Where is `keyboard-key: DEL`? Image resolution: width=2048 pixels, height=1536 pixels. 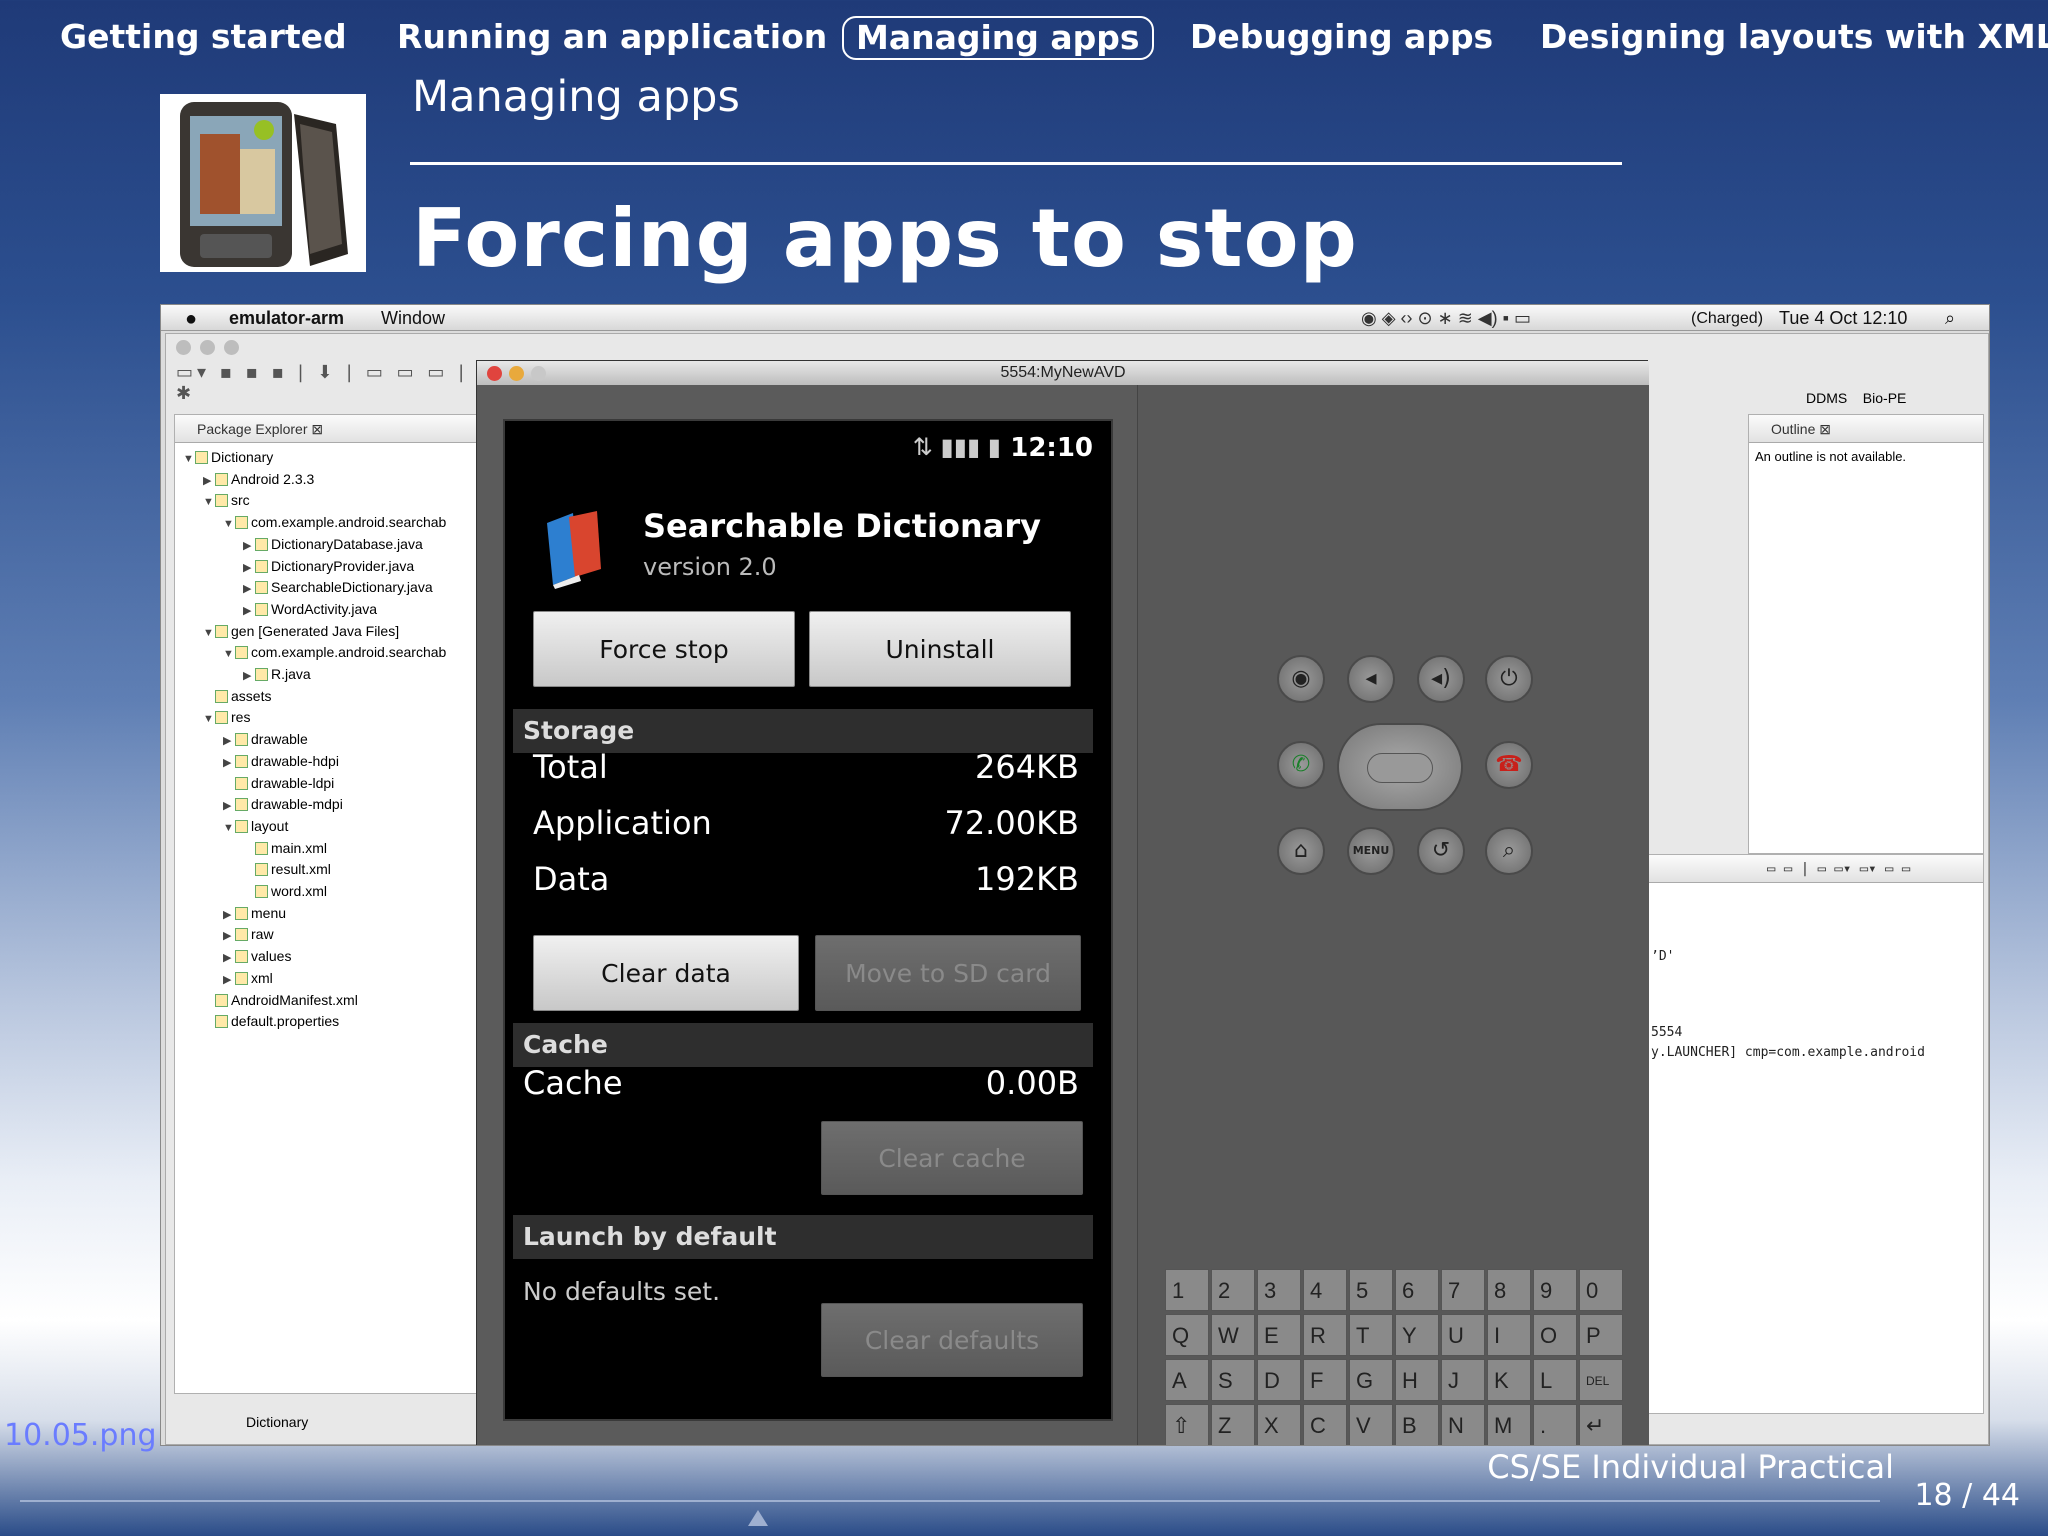
keyboard-key: DEL is located at coordinates (1601, 1380).